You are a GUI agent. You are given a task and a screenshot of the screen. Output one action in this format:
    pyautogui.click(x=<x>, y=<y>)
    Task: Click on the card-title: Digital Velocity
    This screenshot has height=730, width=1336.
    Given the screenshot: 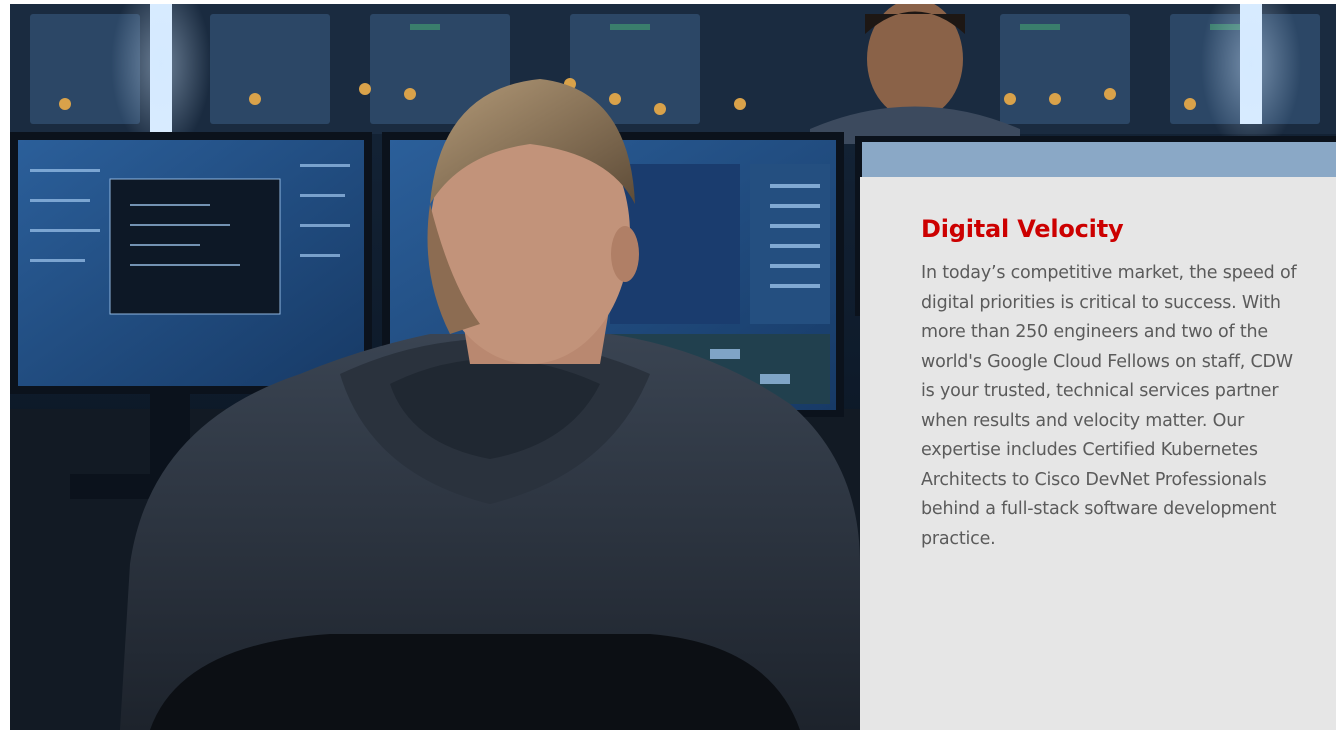 What is the action you would take?
    pyautogui.click(x=1022, y=229)
    